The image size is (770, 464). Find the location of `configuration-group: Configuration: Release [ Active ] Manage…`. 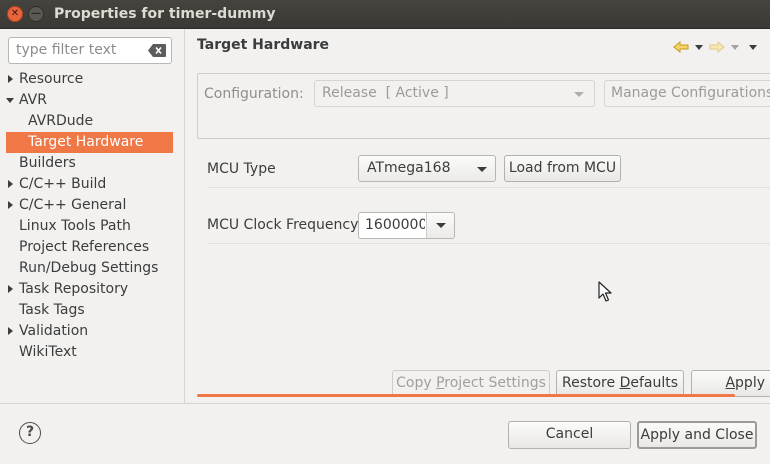

configuration-group: Configuration: Release [ Active ] Manage… is located at coordinates (483, 106).